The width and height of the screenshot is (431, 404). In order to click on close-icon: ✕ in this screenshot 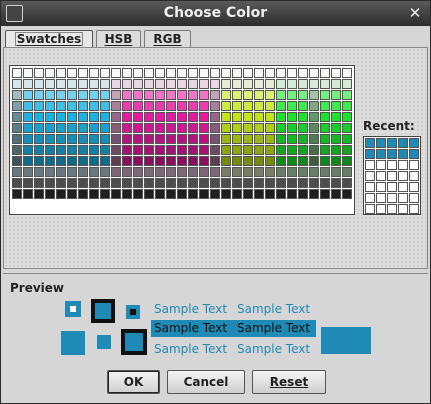, I will do `click(415, 13)`.